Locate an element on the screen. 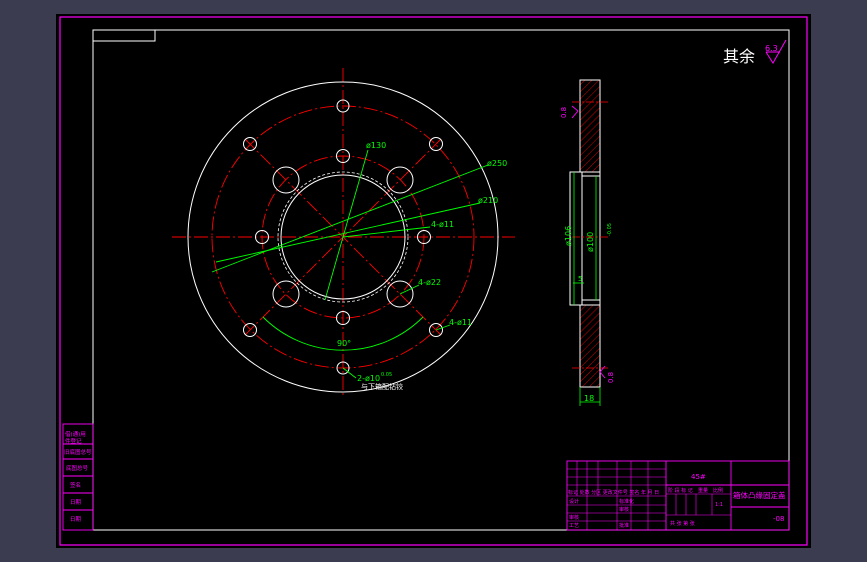 This screenshot has width=867, height=562. section-upper is located at coordinates (590, 126).